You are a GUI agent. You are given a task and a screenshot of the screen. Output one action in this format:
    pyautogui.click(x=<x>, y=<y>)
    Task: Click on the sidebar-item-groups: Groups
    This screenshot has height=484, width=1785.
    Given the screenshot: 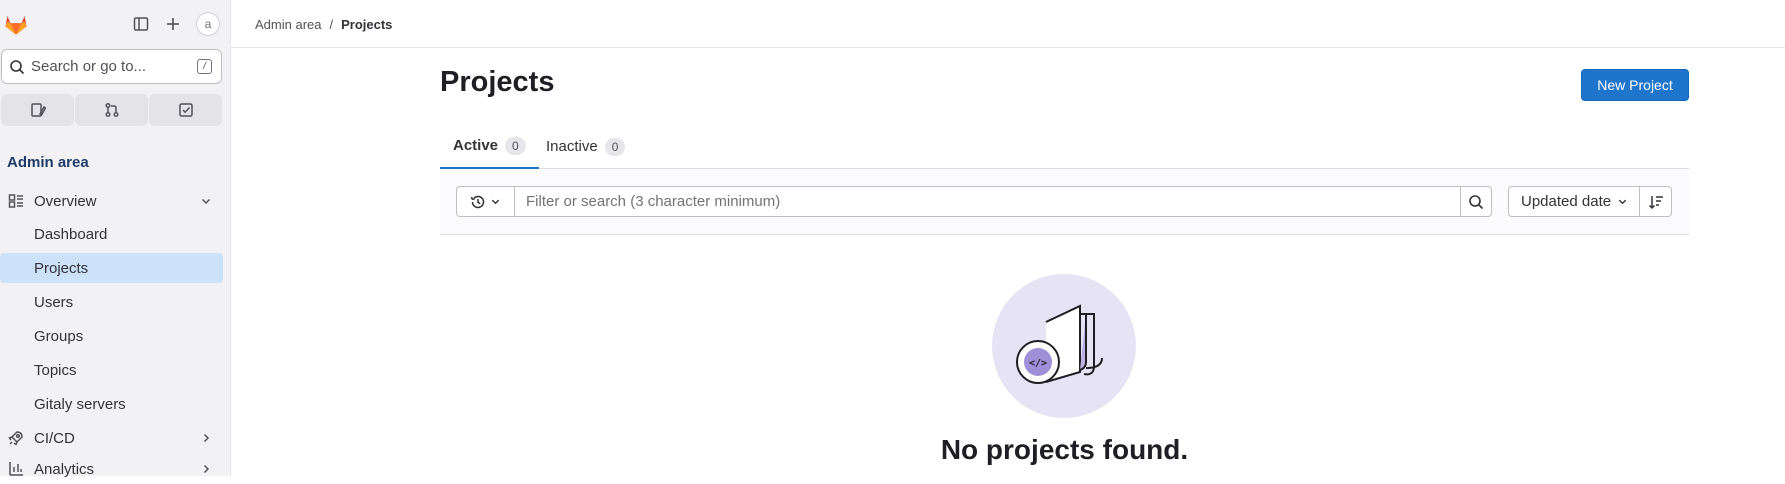 What is the action you would take?
    pyautogui.click(x=111, y=336)
    